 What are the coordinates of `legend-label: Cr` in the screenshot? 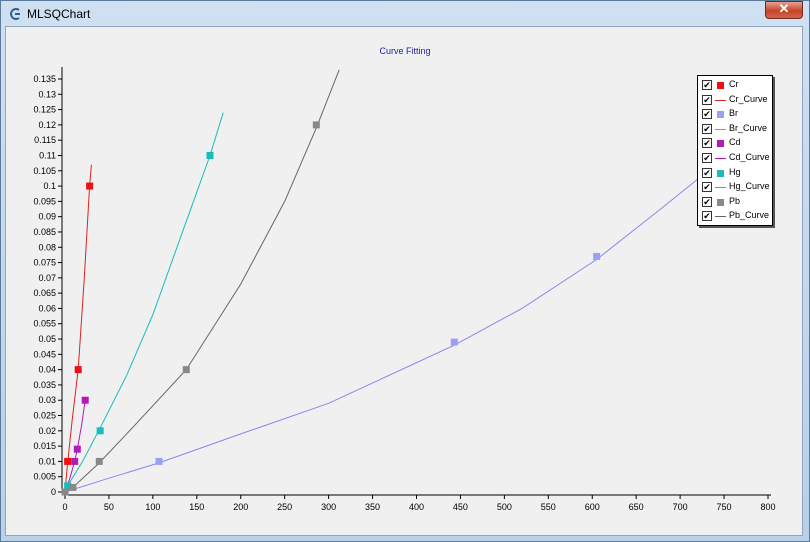 It's located at (734, 84).